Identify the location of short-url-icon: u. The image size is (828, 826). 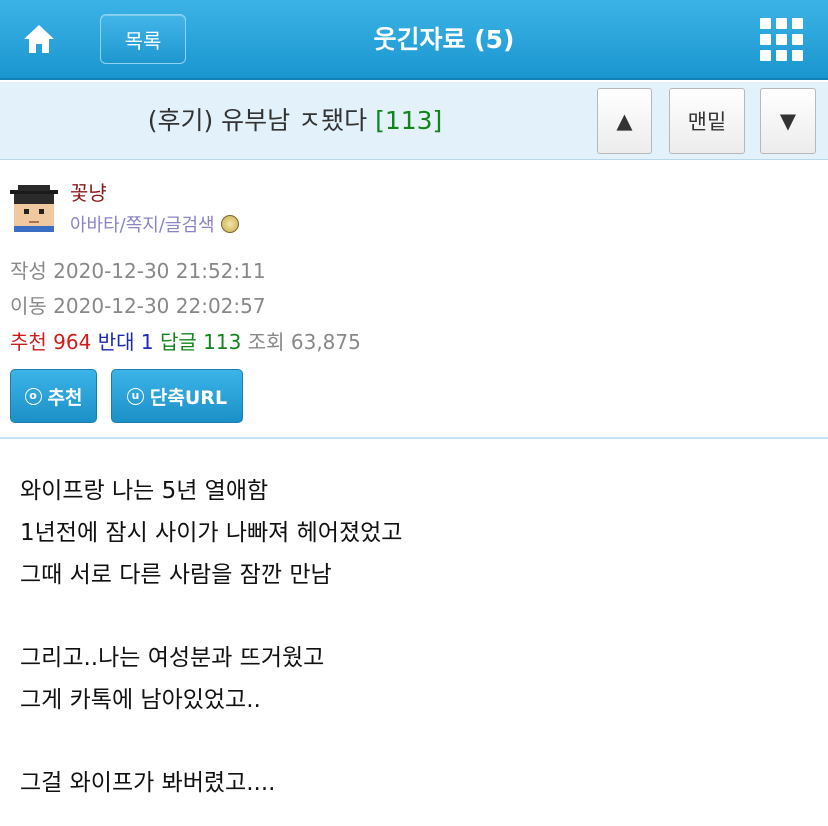
(135, 396).